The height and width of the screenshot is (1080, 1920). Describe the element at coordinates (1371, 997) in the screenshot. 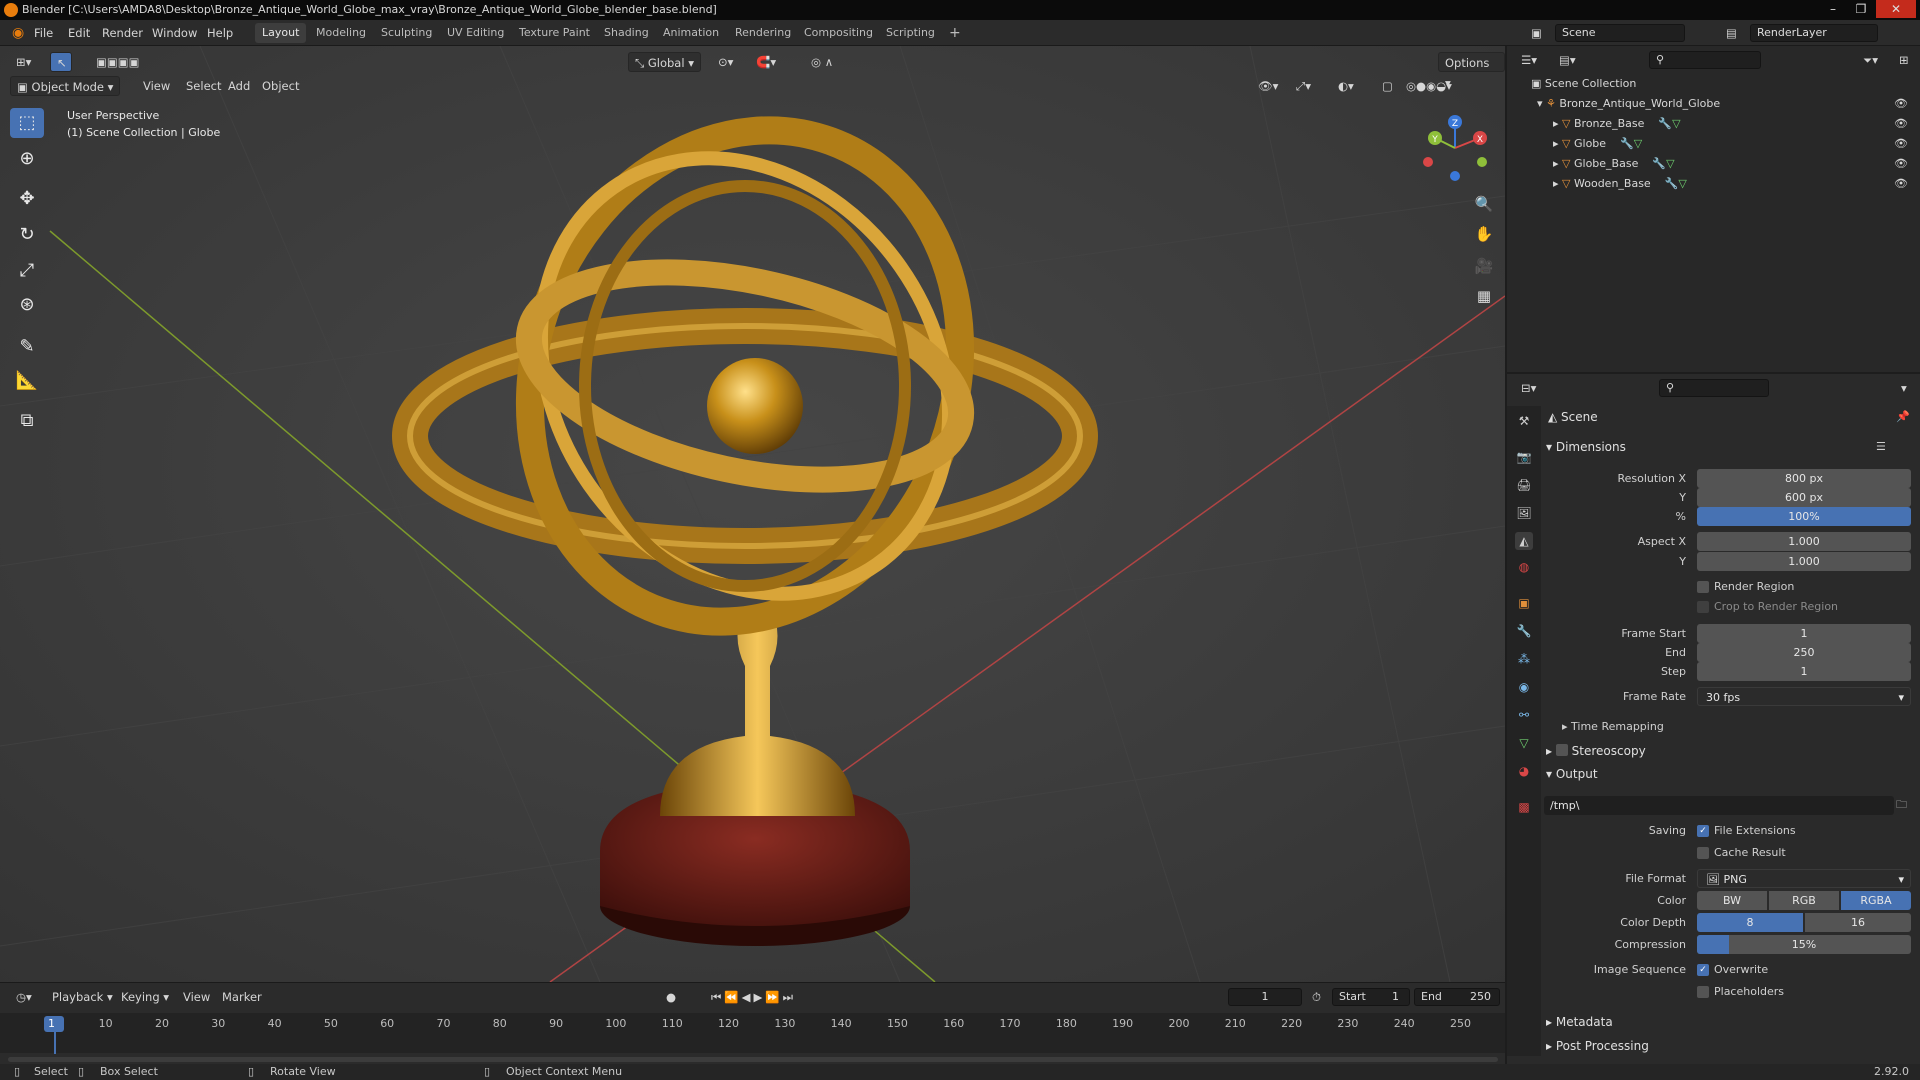

I see `start-frame-field: Start 1` at that location.